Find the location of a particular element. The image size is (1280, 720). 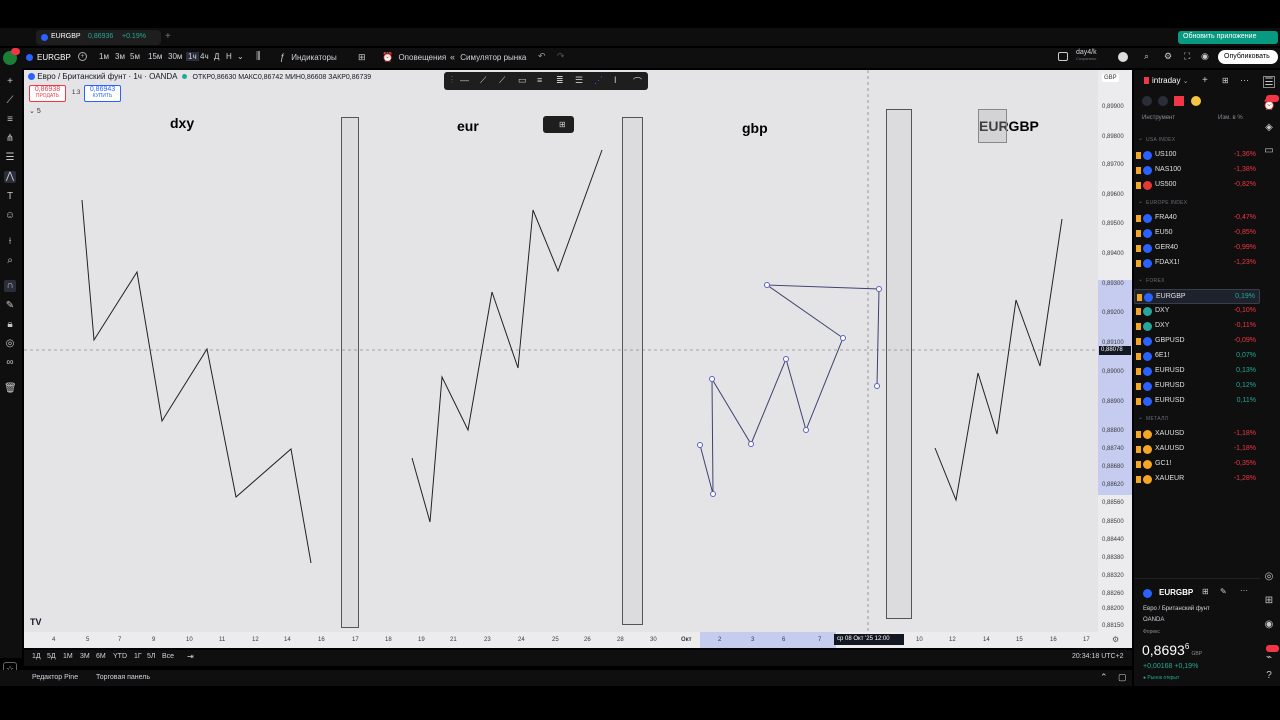

range-5: YTD is located at coordinates (120, 656).